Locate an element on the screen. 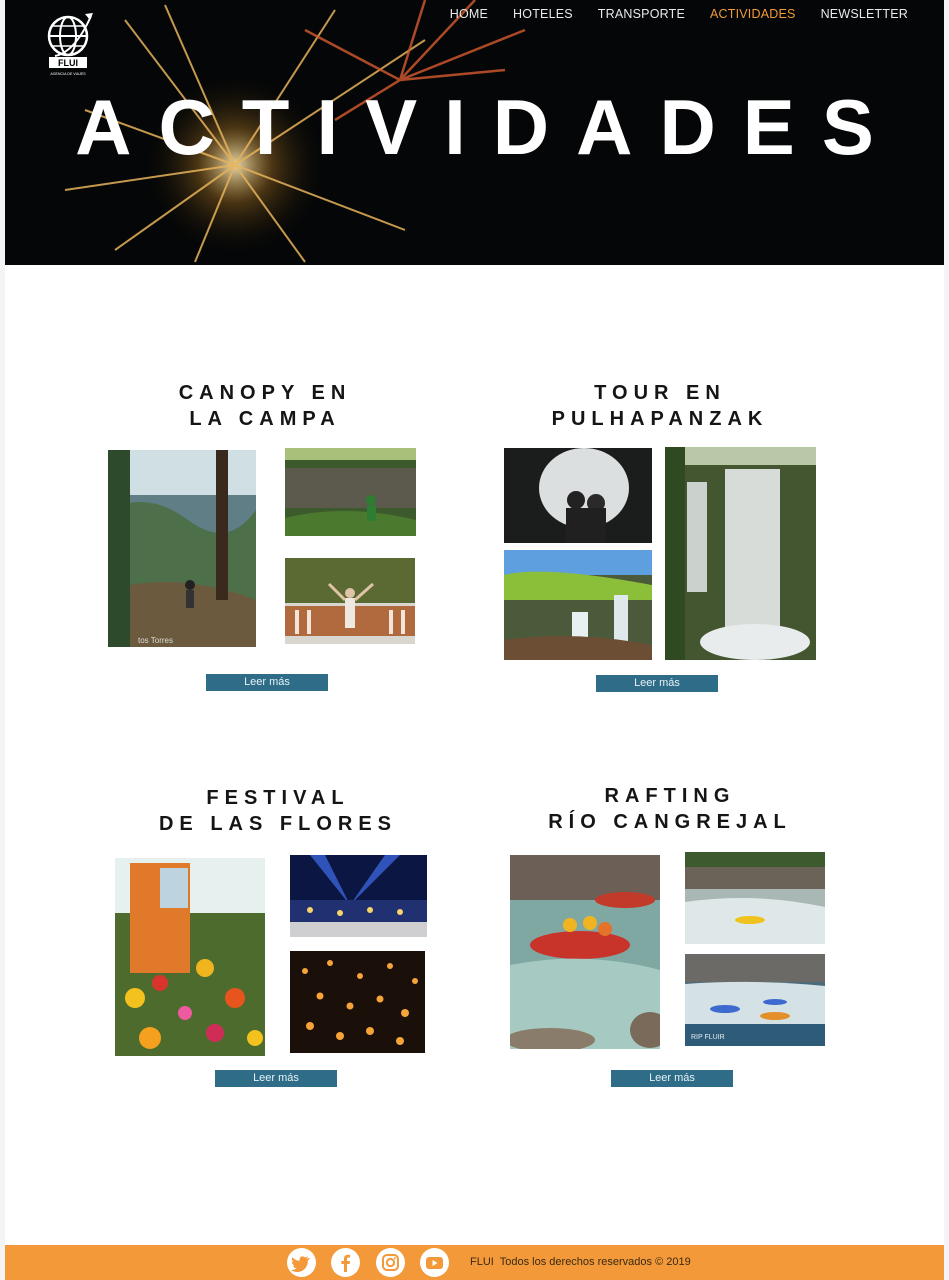  instagram-icon is located at coordinates (390, 1262).